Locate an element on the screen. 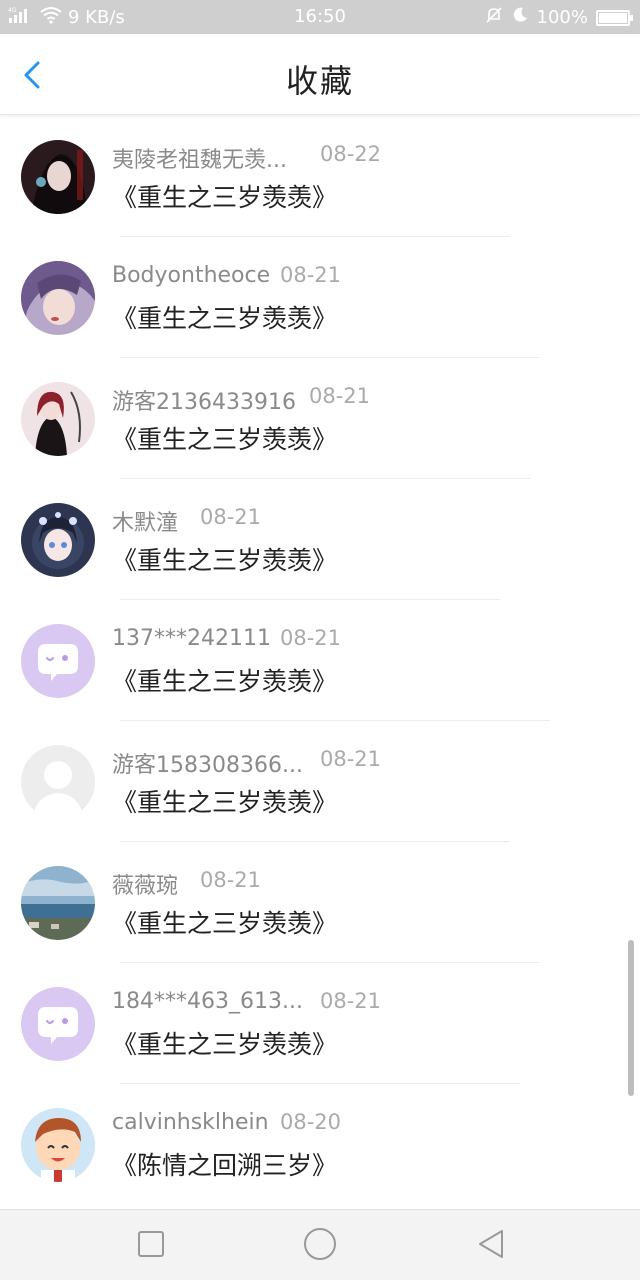  date-label: 08-20 is located at coordinates (311, 1122).